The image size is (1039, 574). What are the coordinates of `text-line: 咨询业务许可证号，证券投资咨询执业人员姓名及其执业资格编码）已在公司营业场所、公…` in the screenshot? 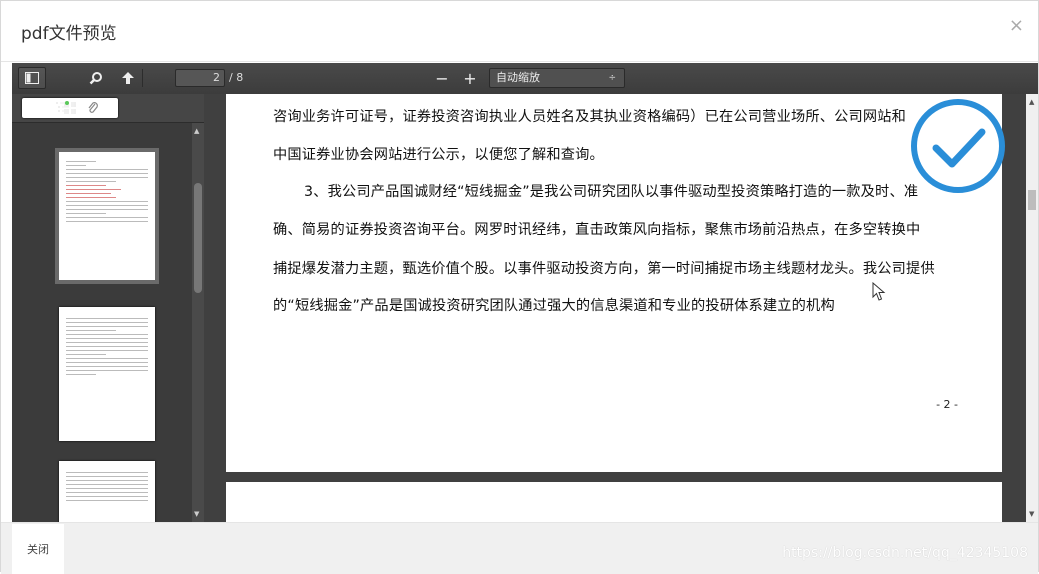 It's located at (590, 117).